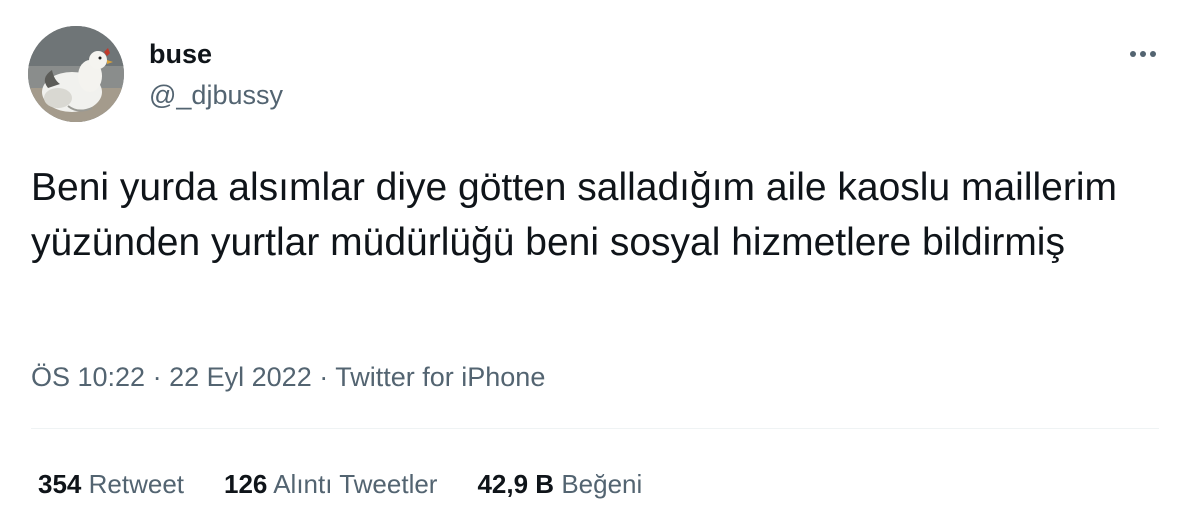 The height and width of the screenshot is (530, 1190). I want to click on tweet-date: 22 Eyl 2022, so click(240, 377).